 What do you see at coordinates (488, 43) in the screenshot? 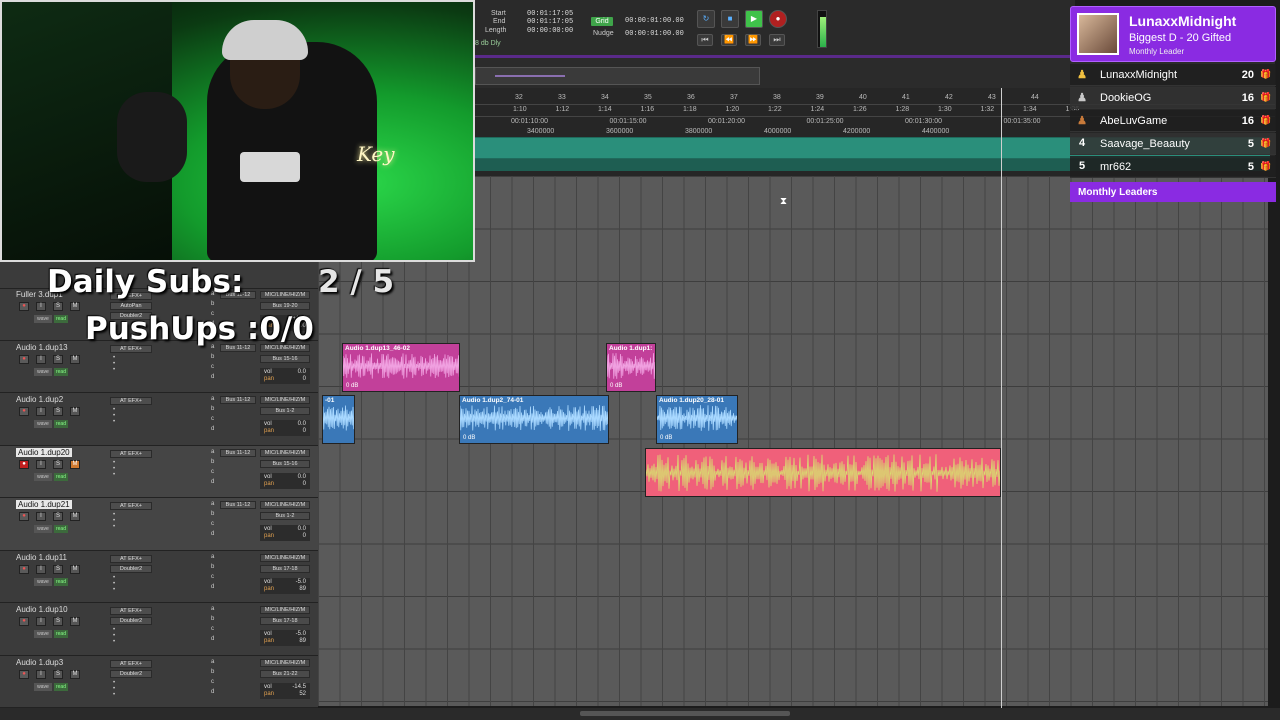
I see `edit-options: 8 db Dly` at bounding box center [488, 43].